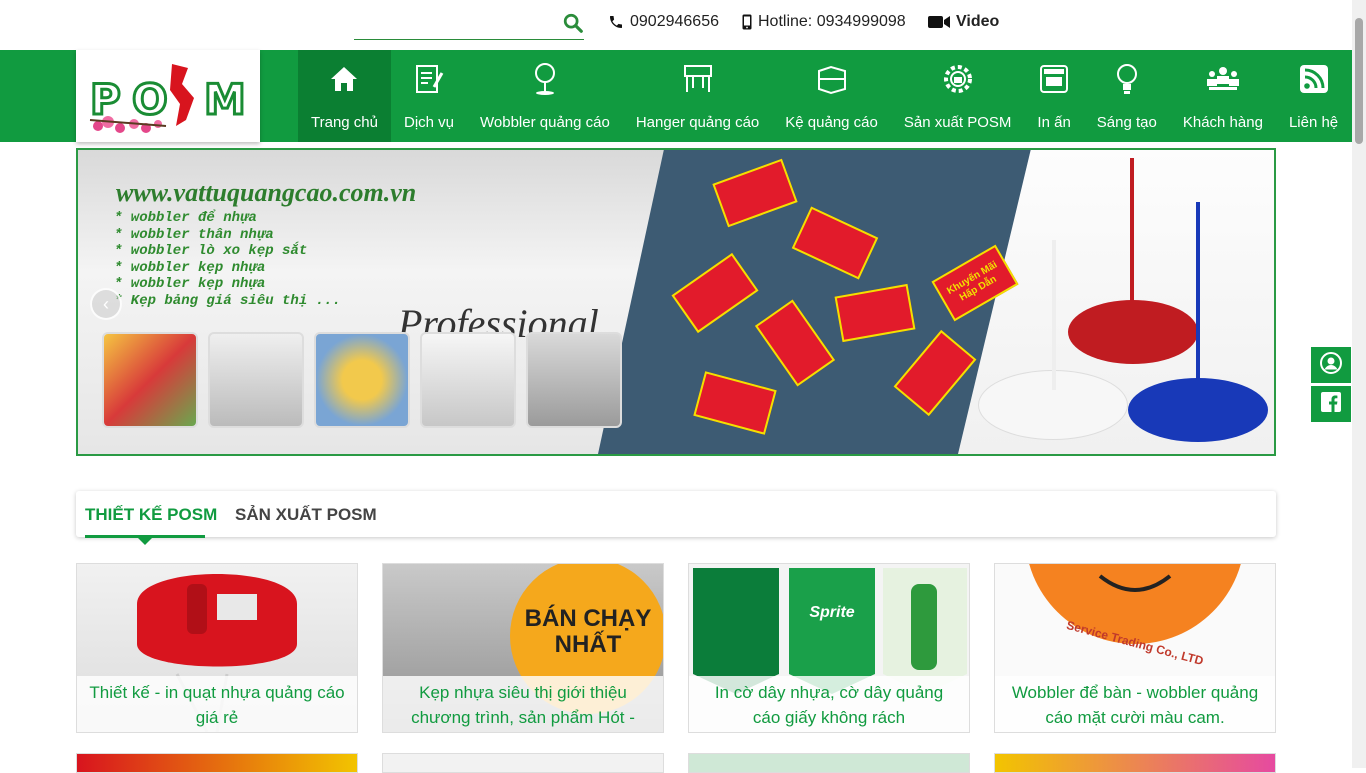 This screenshot has width=1366, height=773. Describe the element at coordinates (1132, 243) in the screenshot. I see `red-wire` at that location.